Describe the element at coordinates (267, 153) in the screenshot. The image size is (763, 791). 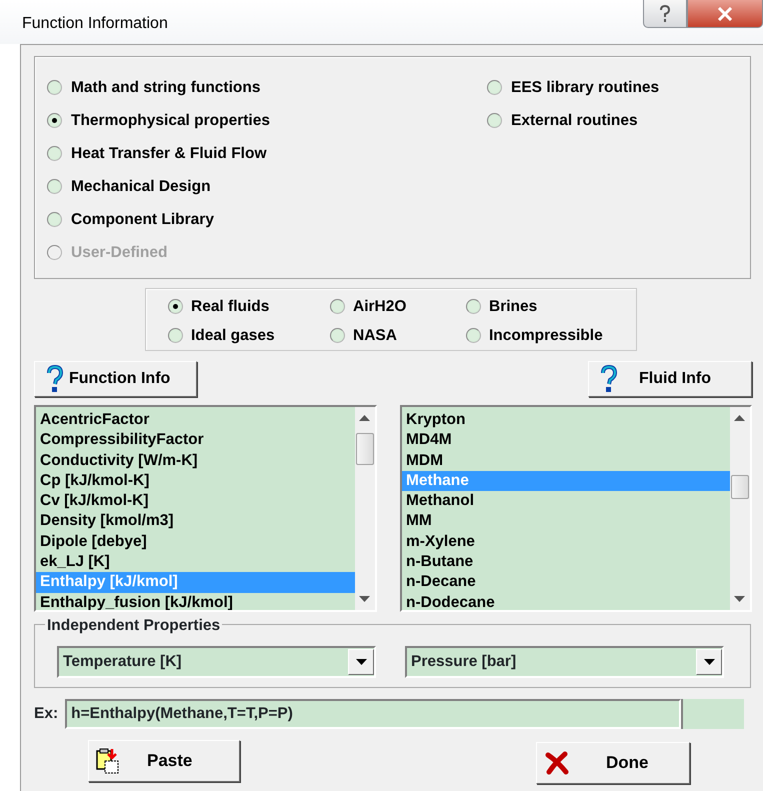
I see `radio-option: Heat Transfer & Fluid Flow` at that location.